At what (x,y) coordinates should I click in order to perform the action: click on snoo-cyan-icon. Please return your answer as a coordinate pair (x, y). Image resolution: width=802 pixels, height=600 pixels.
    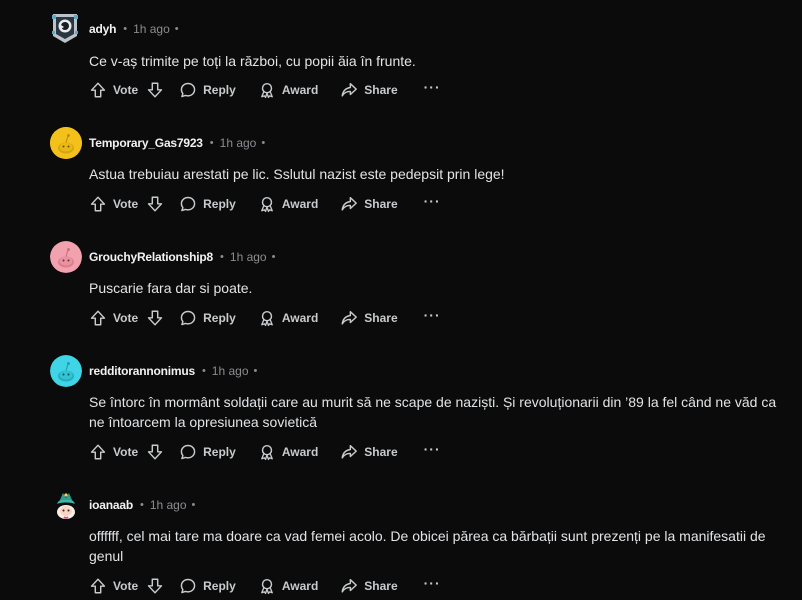
    Looking at the image, I should click on (66, 371).